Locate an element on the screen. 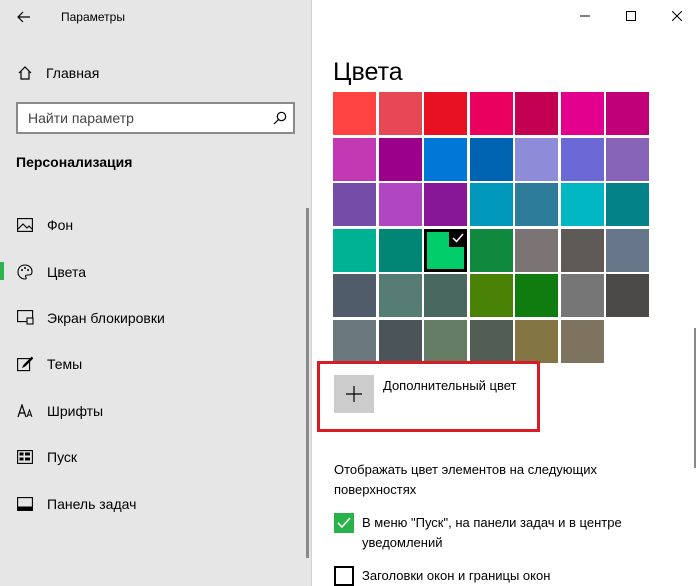 The image size is (700, 586). title-bars-checkbox-label: Заголовки окон и границы окон is located at coordinates (456, 575).